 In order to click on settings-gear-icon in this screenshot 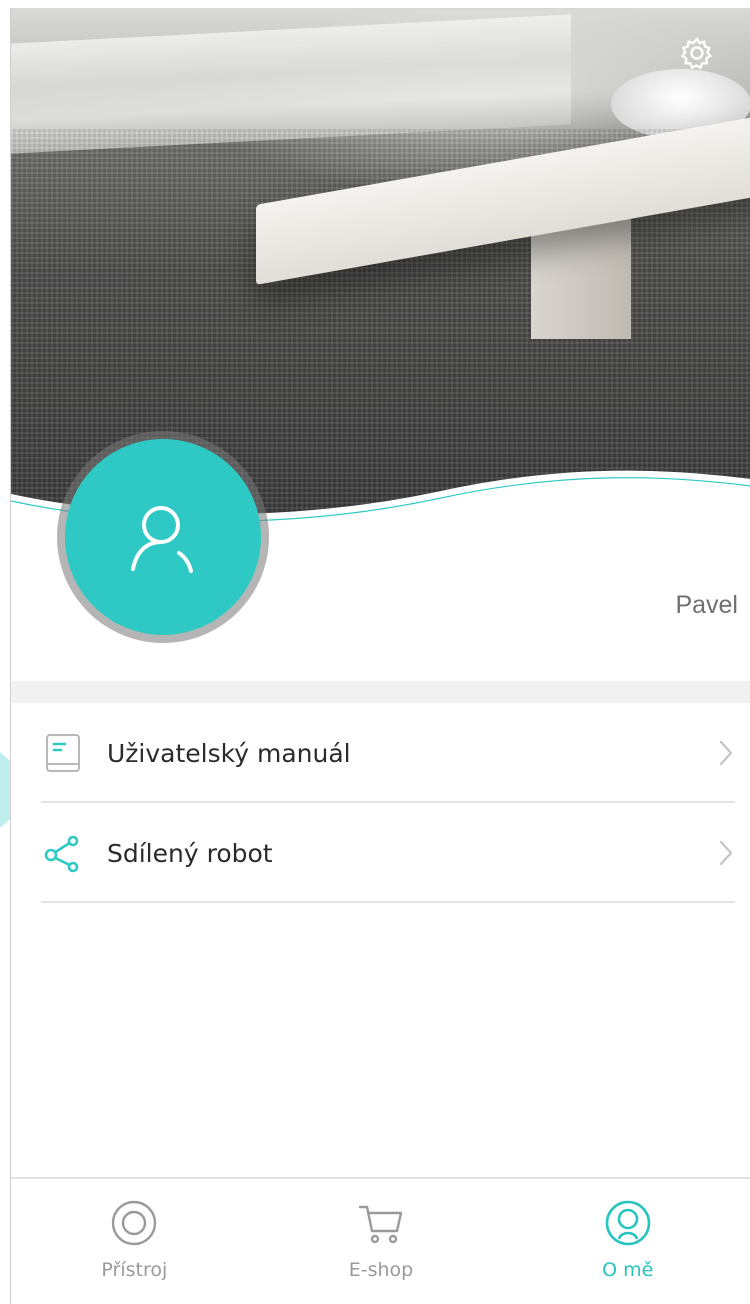, I will do `click(697, 53)`.